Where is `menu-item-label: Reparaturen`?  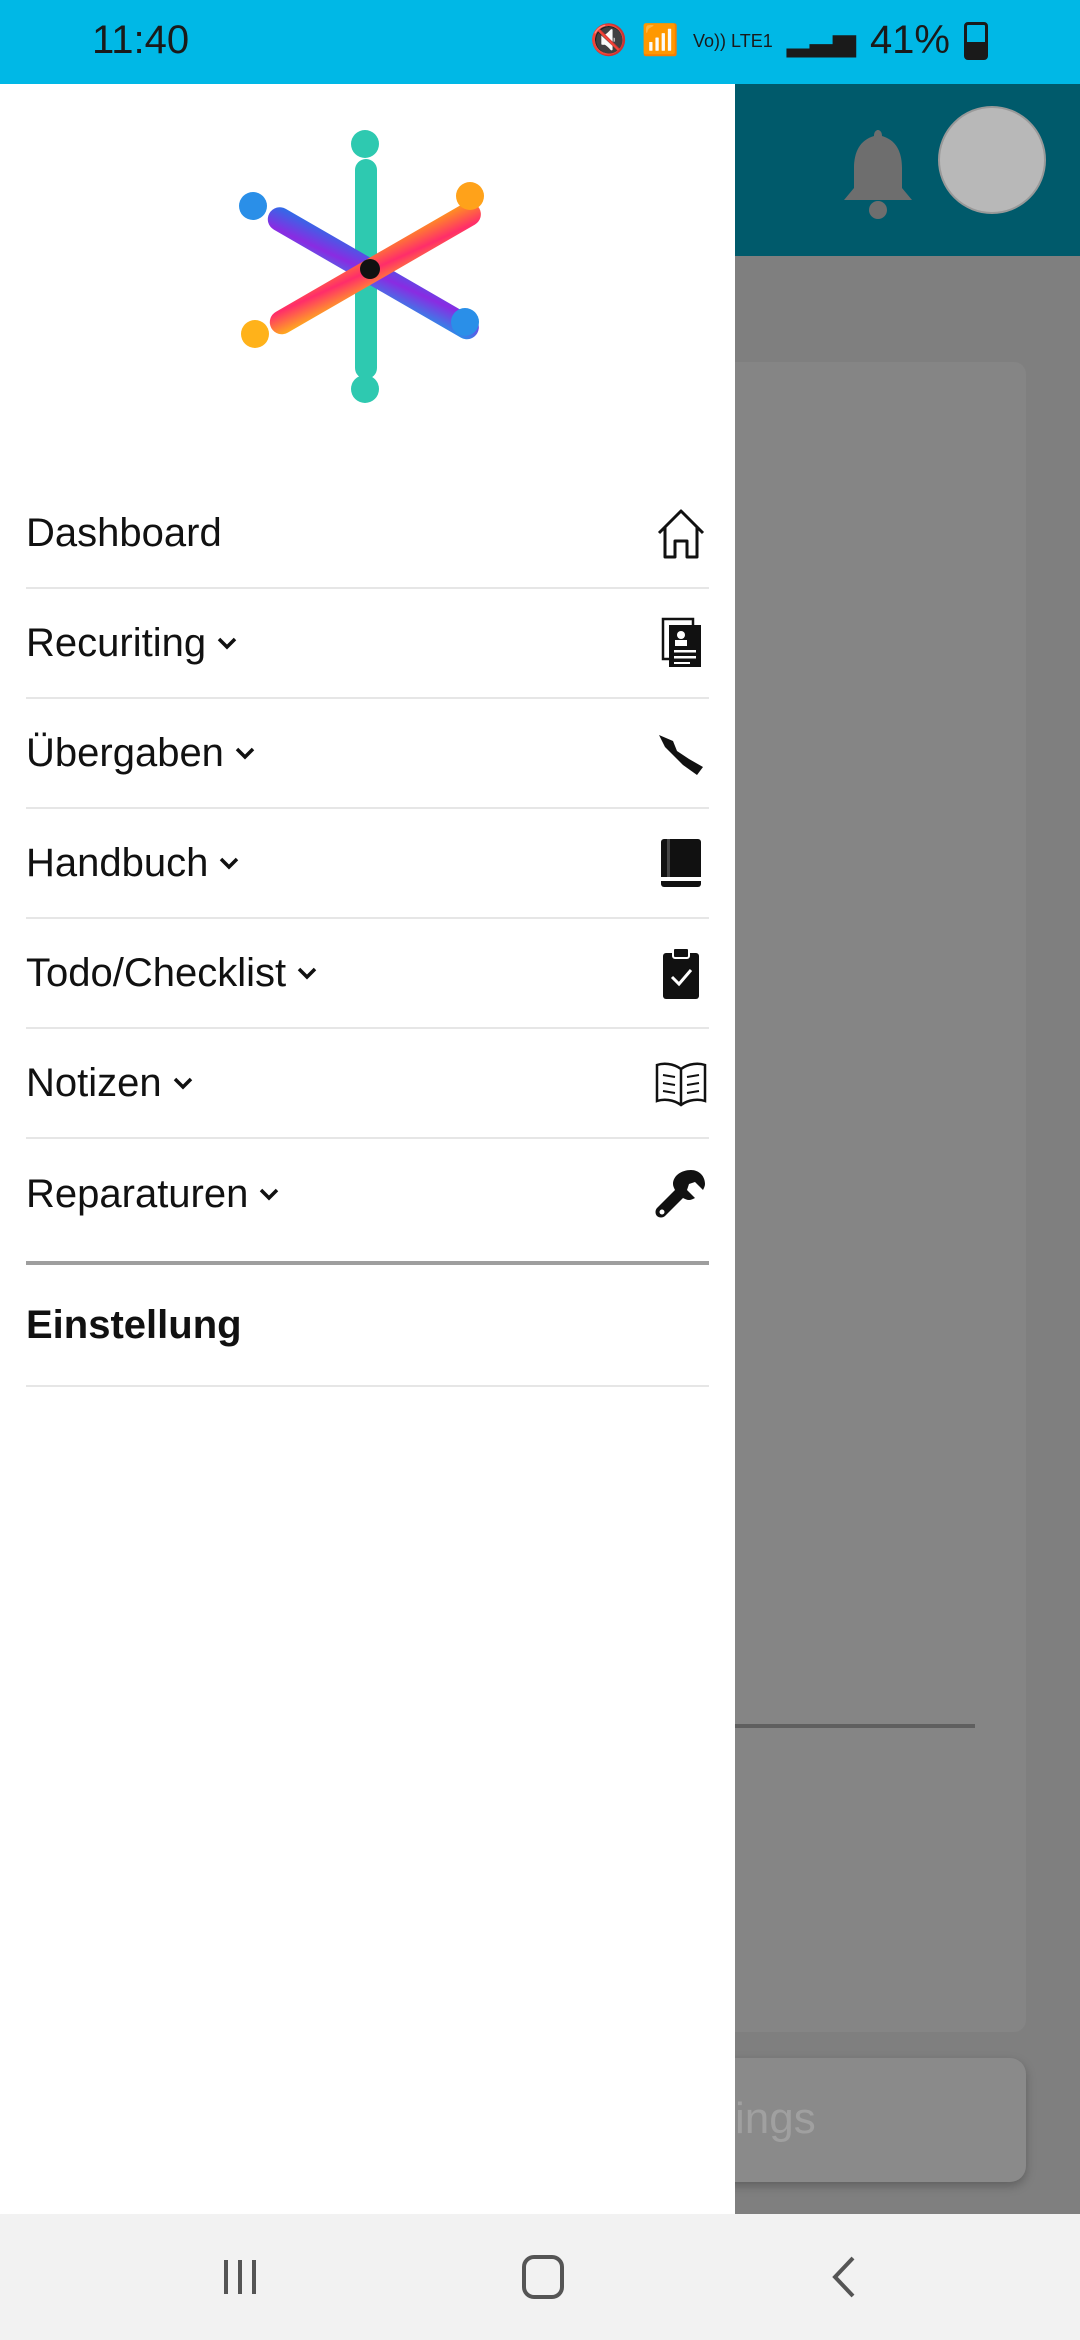
menu-item-label: Reparaturen is located at coordinates (137, 1193).